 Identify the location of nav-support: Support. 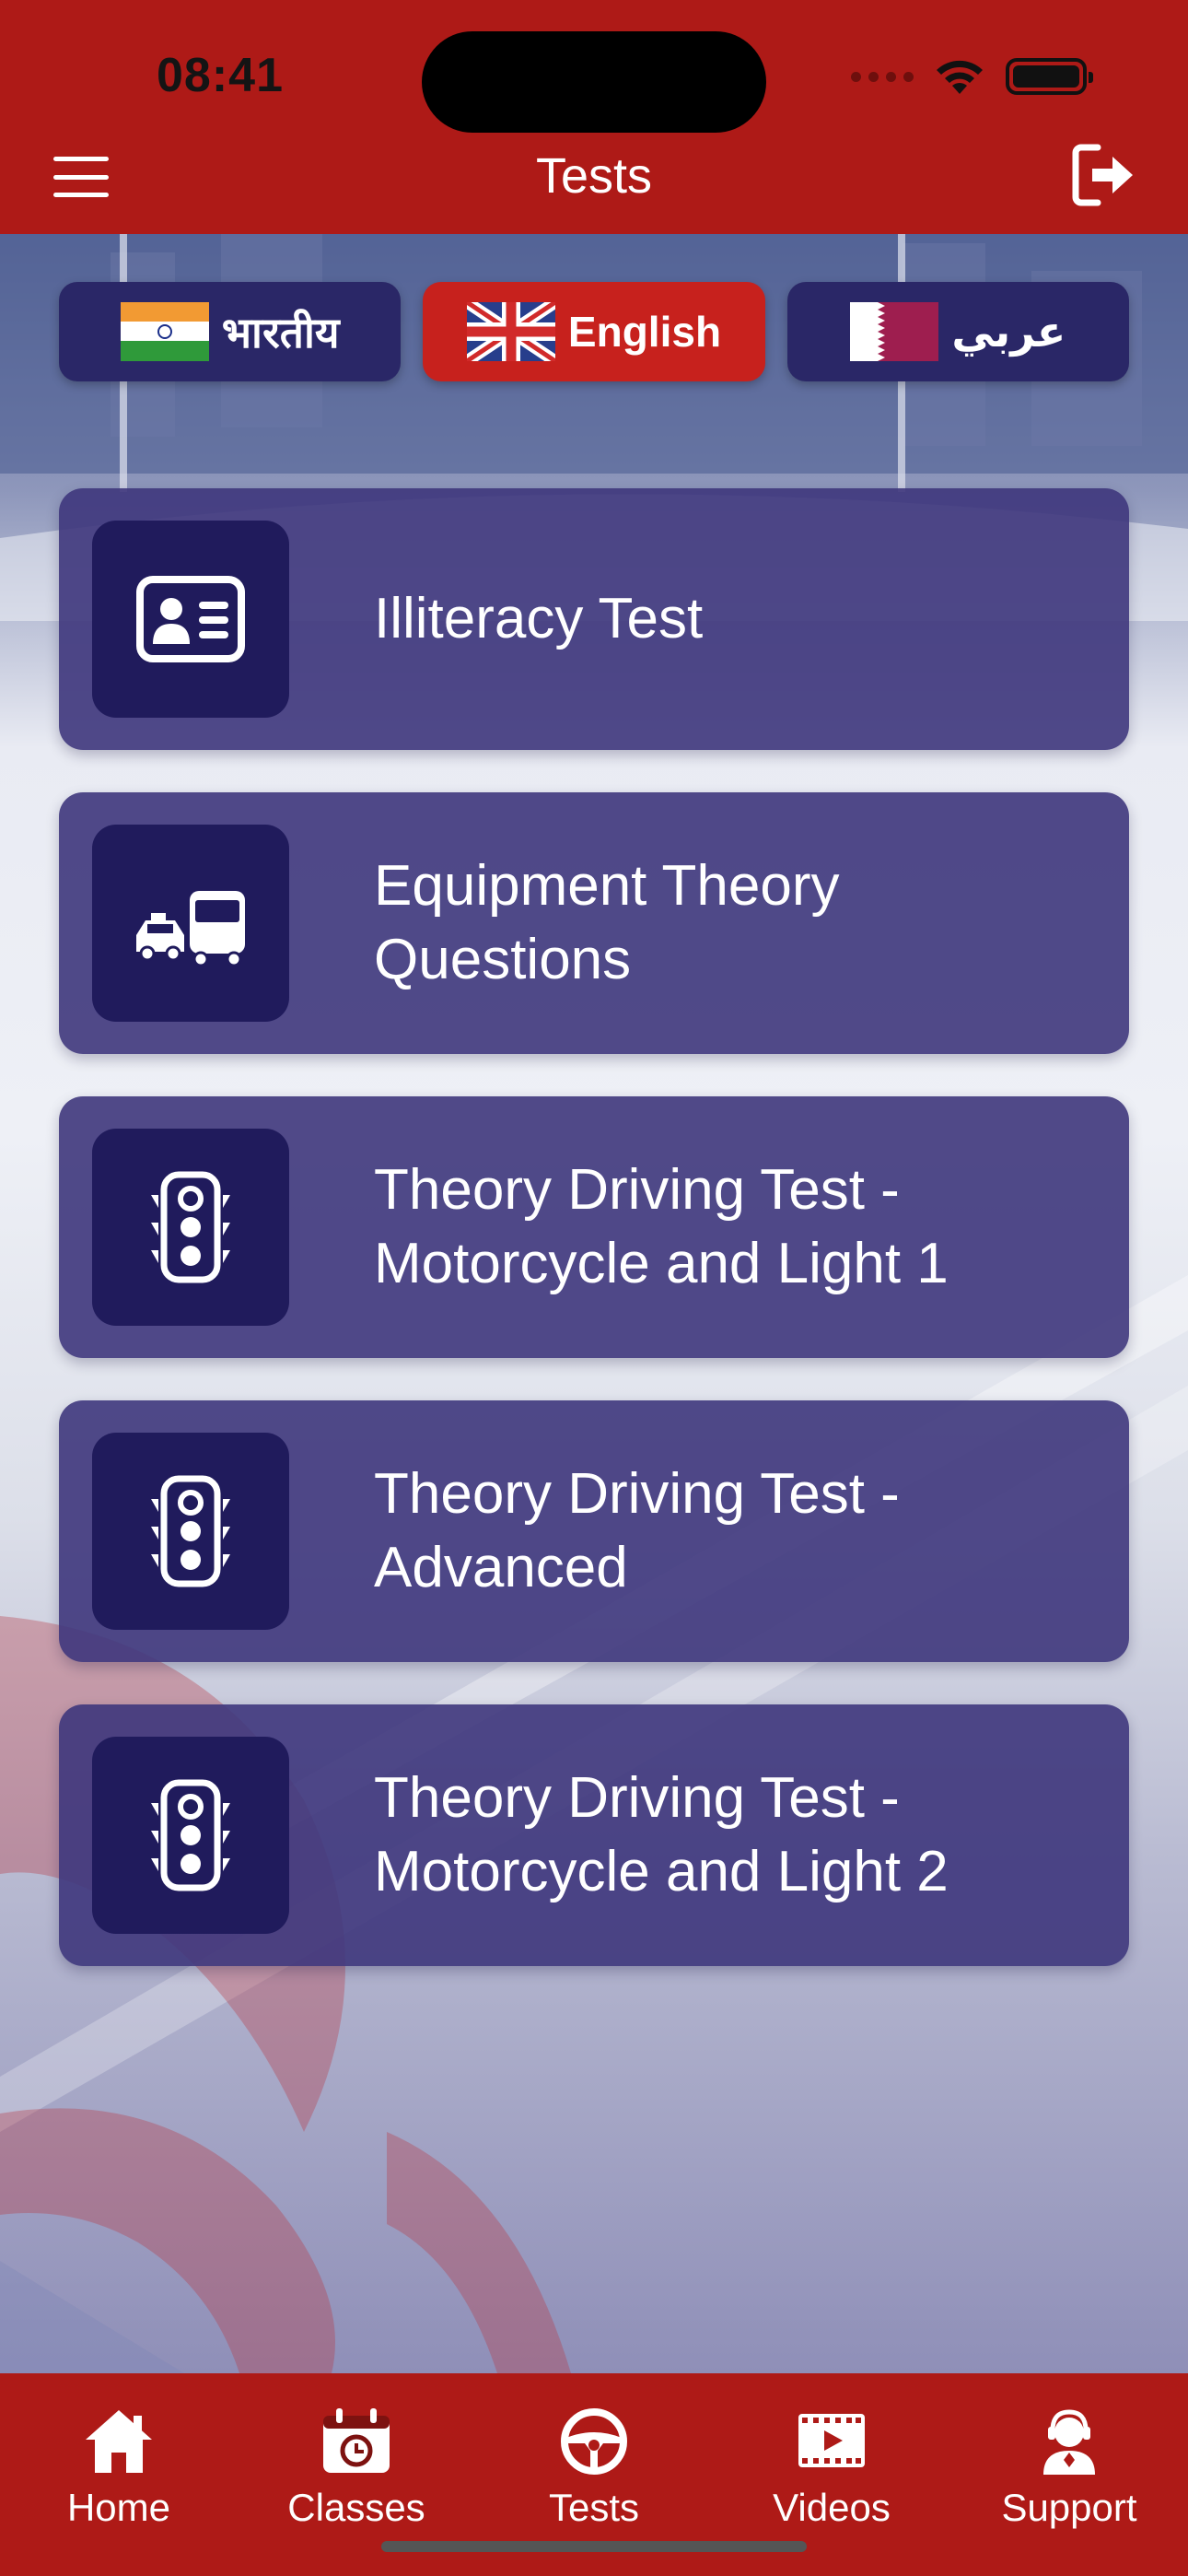
(1069, 2474).